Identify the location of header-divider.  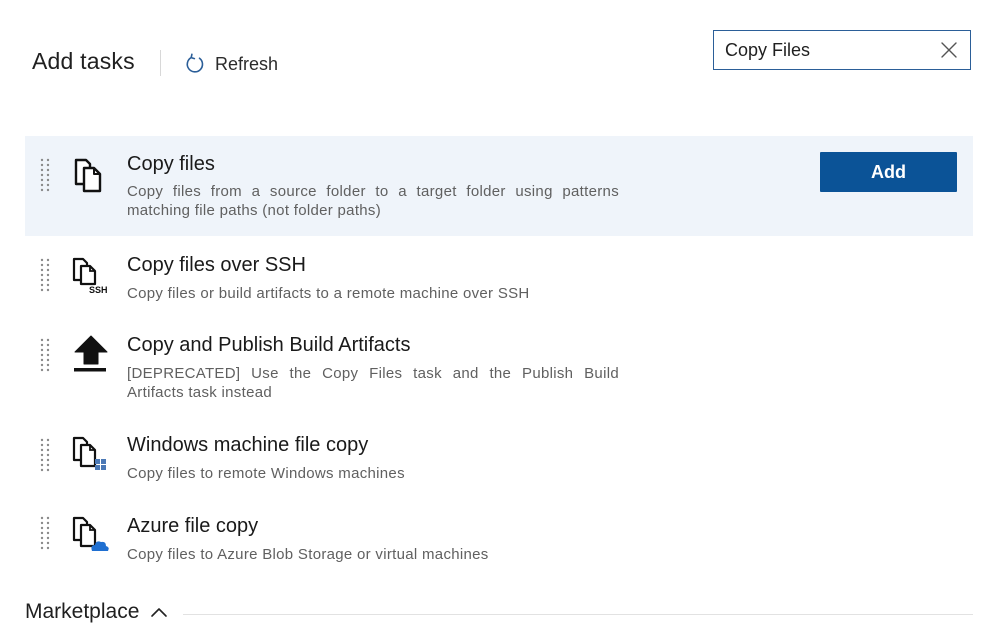
(160, 63).